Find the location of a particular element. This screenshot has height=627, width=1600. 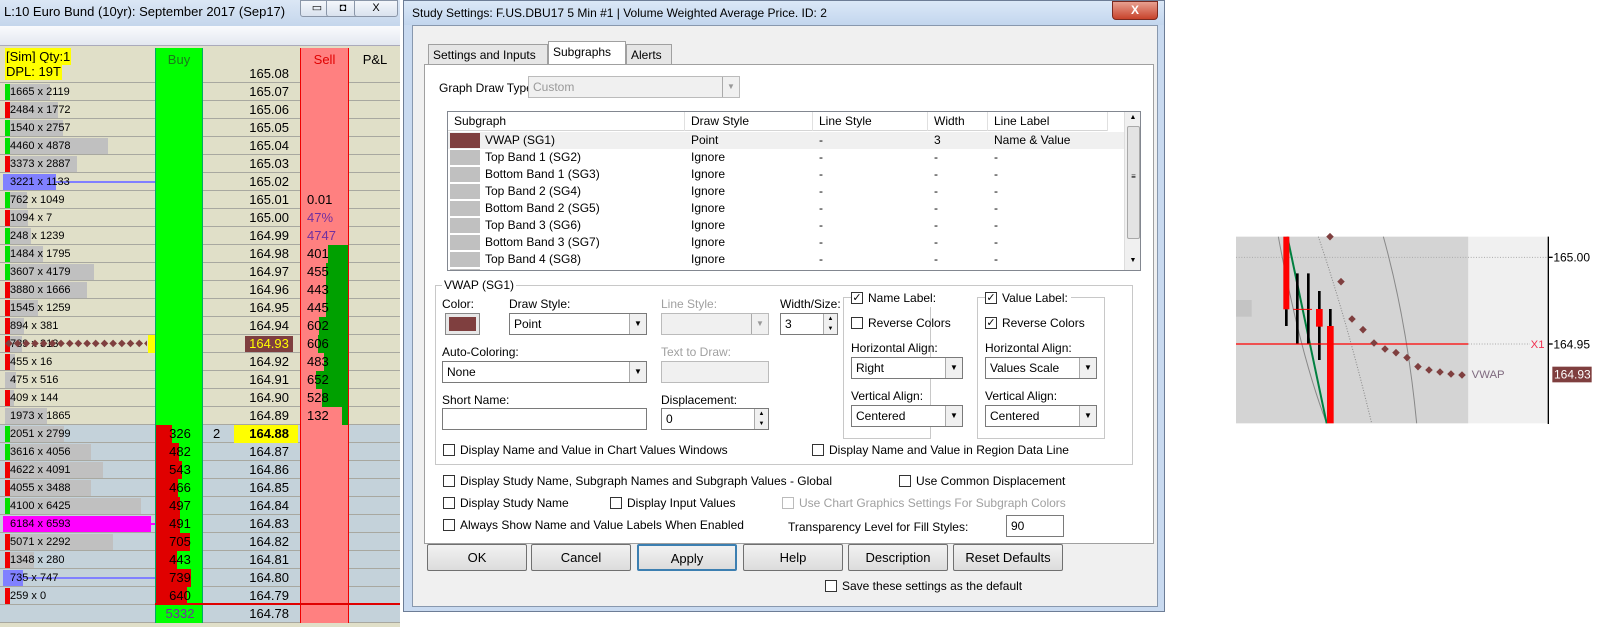

width-size-stepper: 3 ▲ ▼ is located at coordinates (809, 324).